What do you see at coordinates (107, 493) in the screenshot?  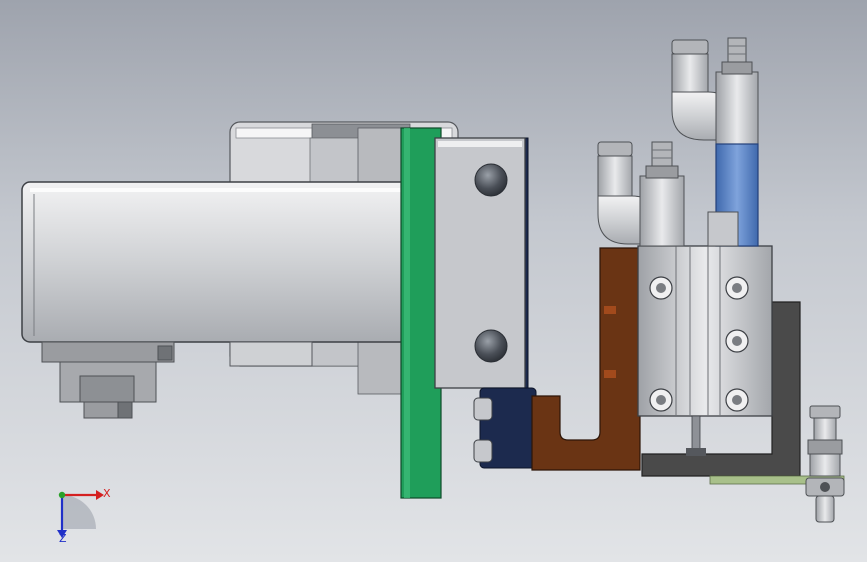 I see `x-axis-label: X` at bounding box center [107, 493].